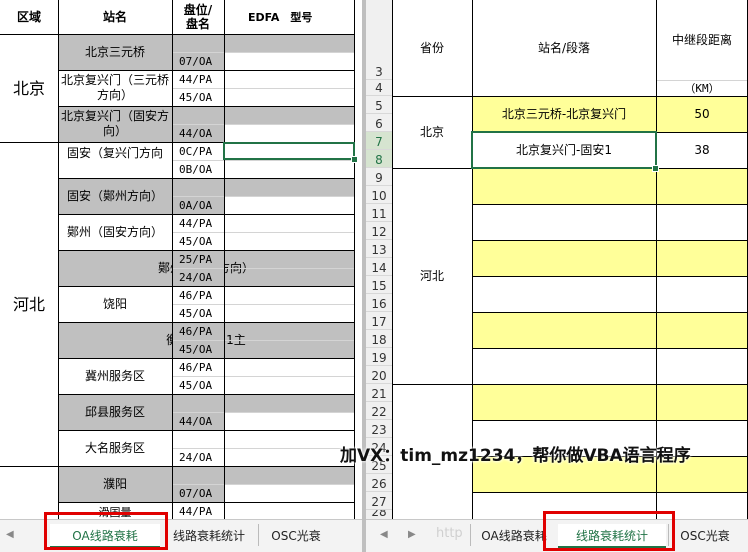  Describe the element at coordinates (412, 534) in the screenshot. I see `tab-scroll-right-icon: ▶` at that location.